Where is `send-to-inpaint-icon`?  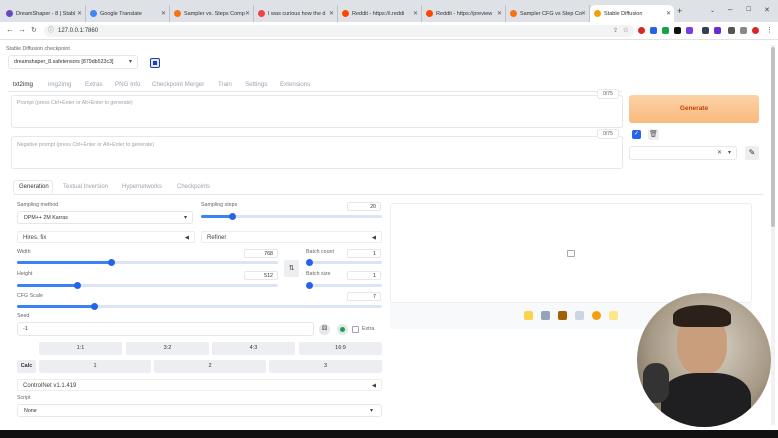 send-to-inpaint-icon is located at coordinates (596, 315).